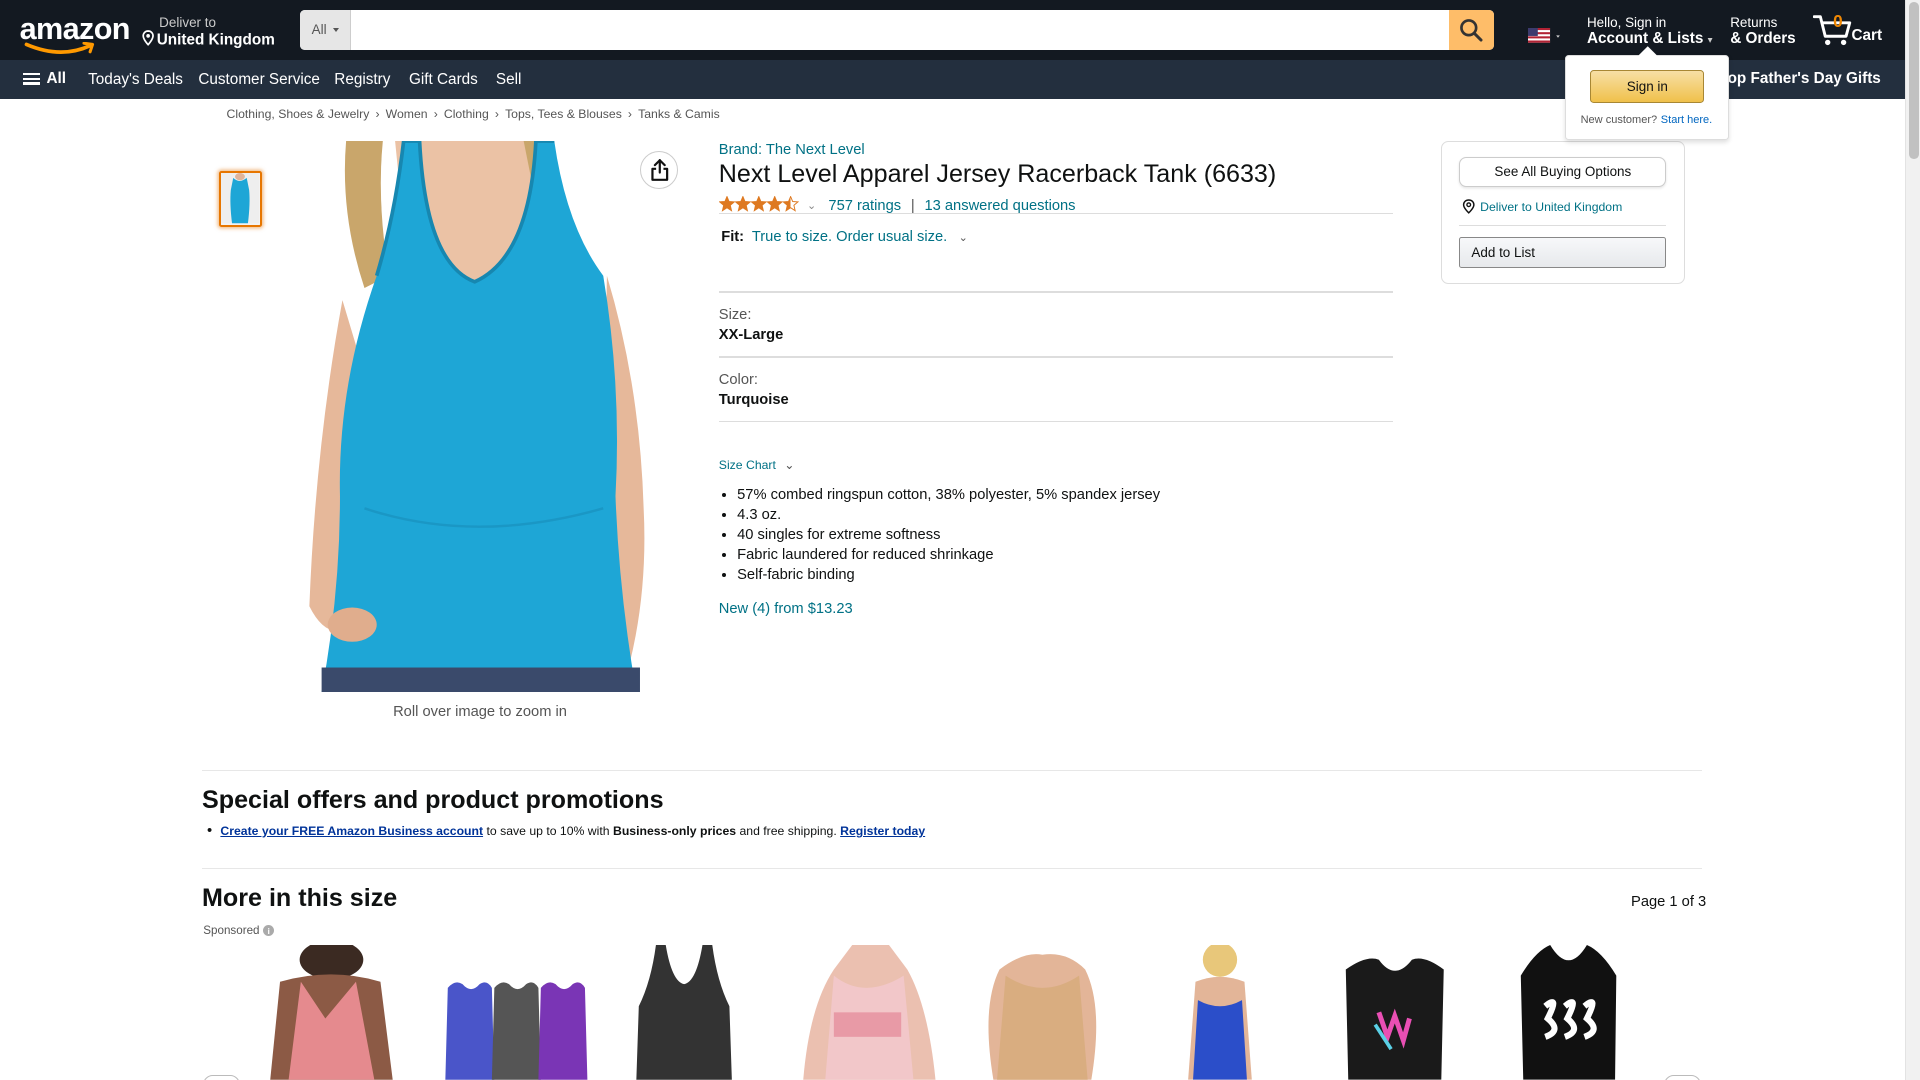 The width and height of the screenshot is (1920, 1080). I want to click on black-graphic-tank-icon, so click(1394, 1012).